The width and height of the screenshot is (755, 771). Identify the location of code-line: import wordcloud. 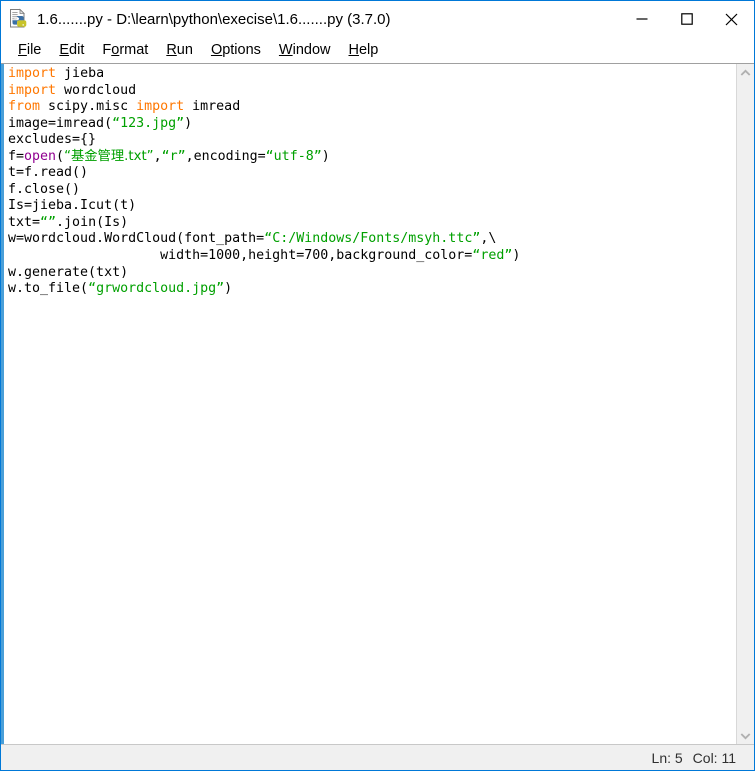
(372, 91).